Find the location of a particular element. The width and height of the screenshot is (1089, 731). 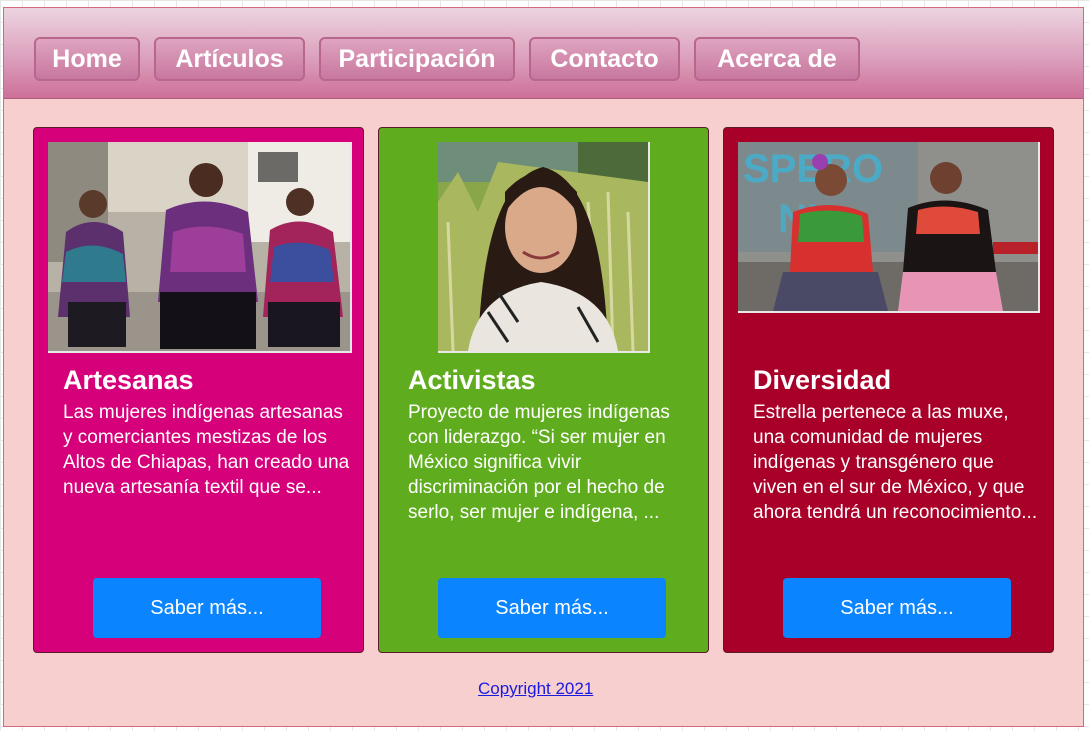

svg-text: SPERO is located at coordinates (813, 169).